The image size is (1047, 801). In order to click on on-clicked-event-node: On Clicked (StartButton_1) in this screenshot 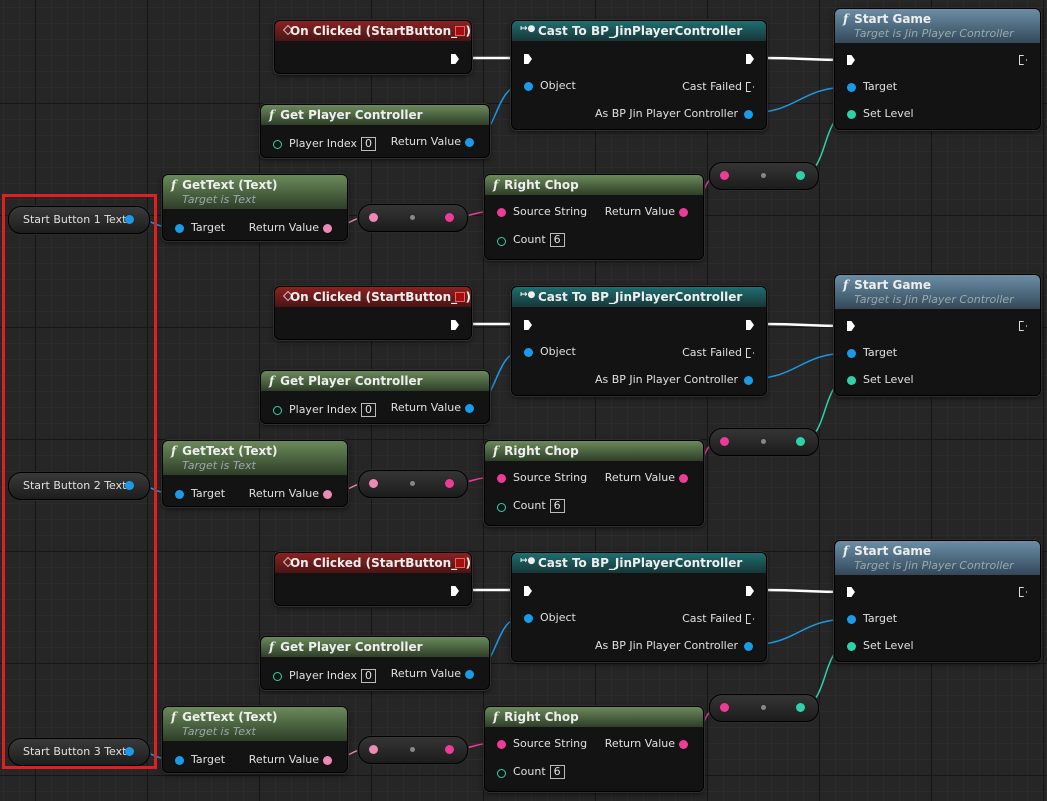, I will do `click(373, 47)`.